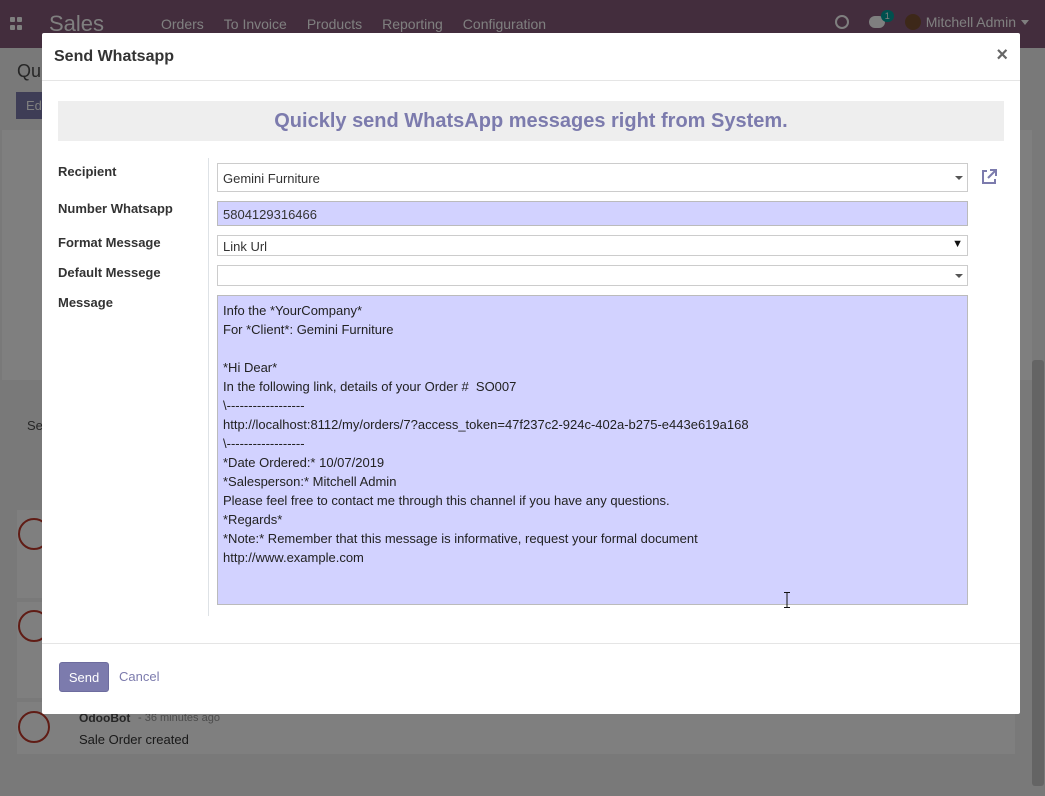 This screenshot has width=1045, height=796. I want to click on dialog-footer: Send Cancel, so click(531, 678).